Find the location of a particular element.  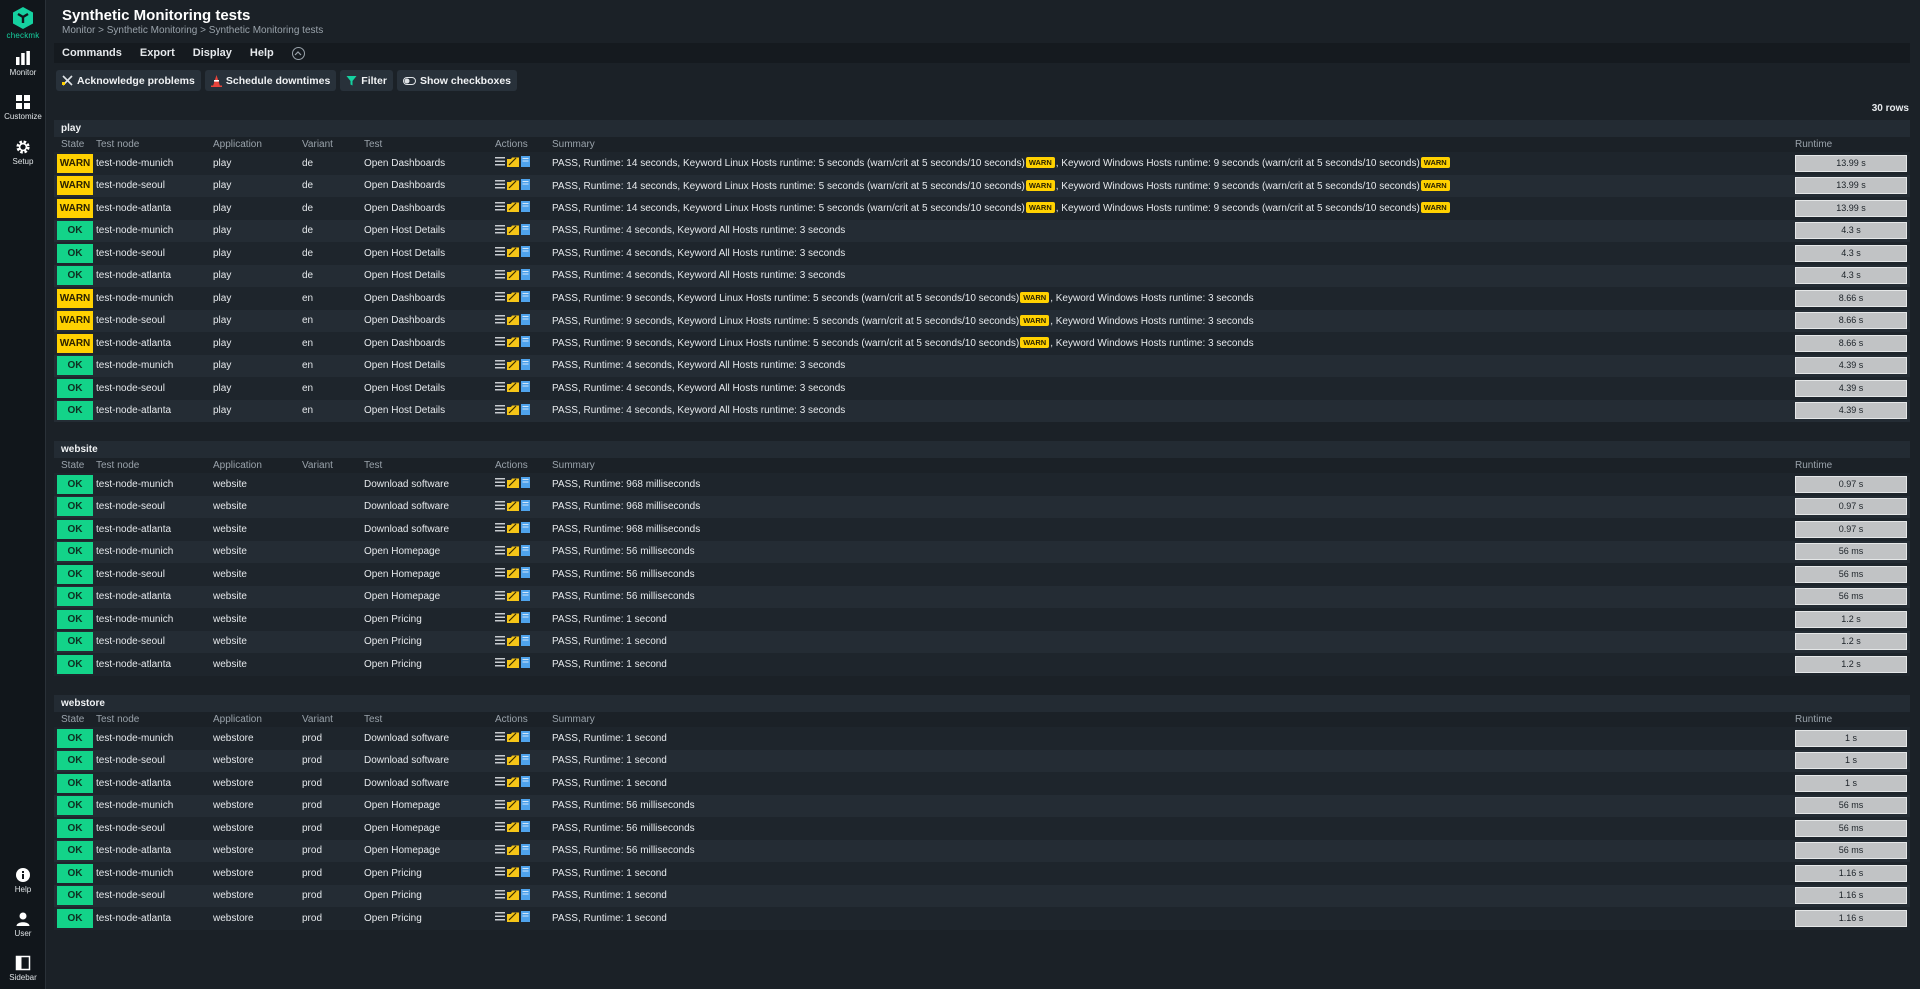

breadcrumb-item: Synthetic Monitoring tests is located at coordinates (266, 30).